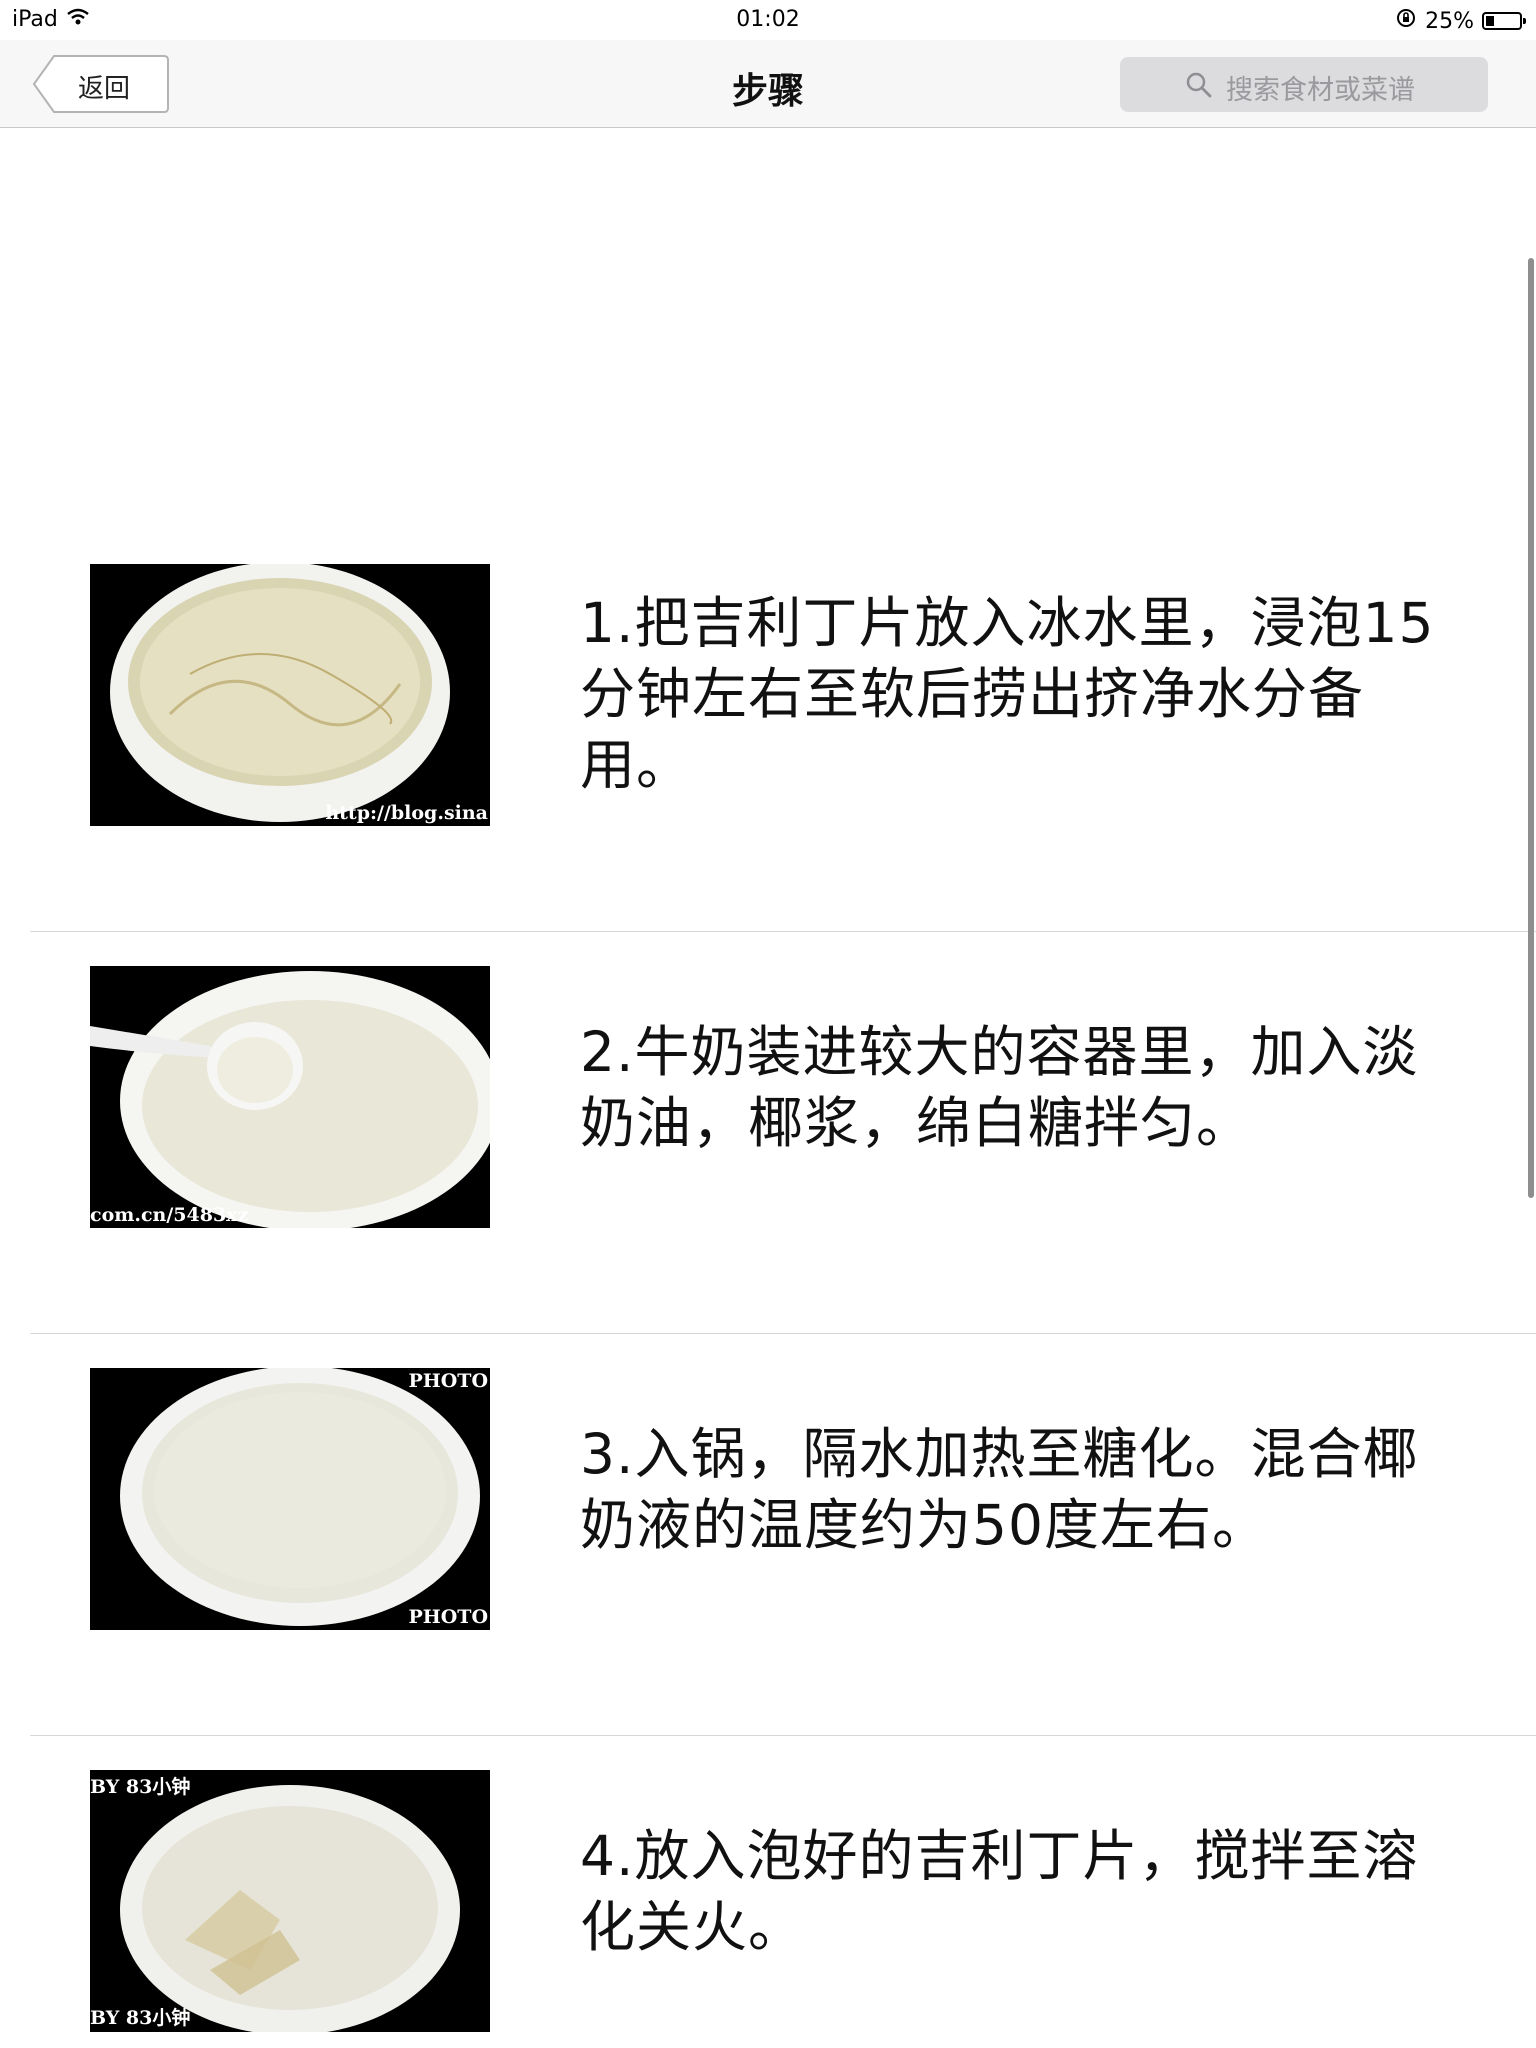  What do you see at coordinates (290, 1499) in the screenshot?
I see `step-photo: PHOTO PHOTO` at bounding box center [290, 1499].